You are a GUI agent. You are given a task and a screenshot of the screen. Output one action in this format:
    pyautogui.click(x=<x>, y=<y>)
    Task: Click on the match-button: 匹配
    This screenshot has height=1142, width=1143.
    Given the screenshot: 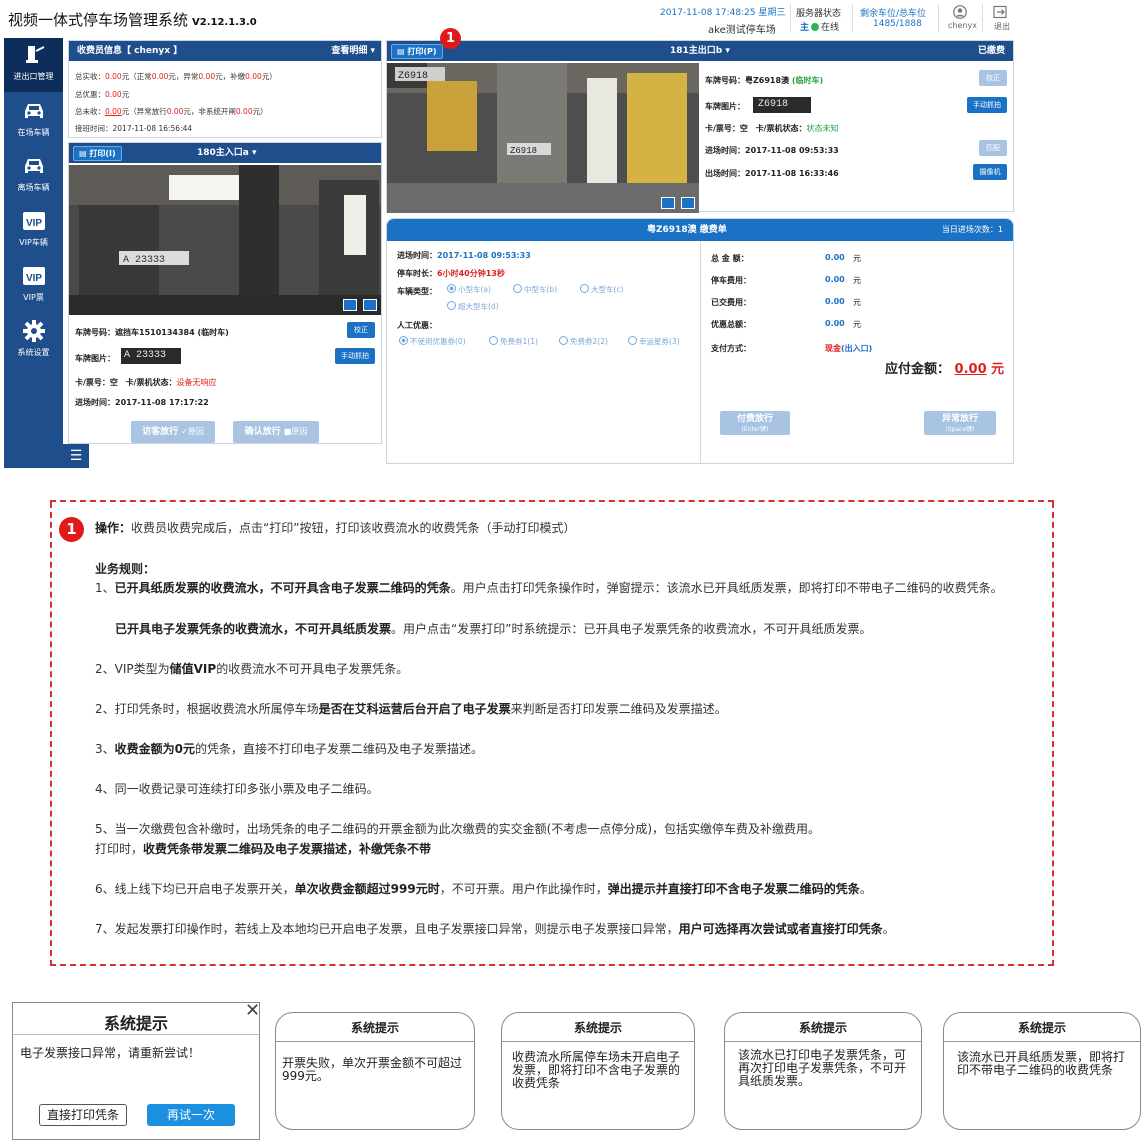 What is the action you would take?
    pyautogui.click(x=993, y=148)
    